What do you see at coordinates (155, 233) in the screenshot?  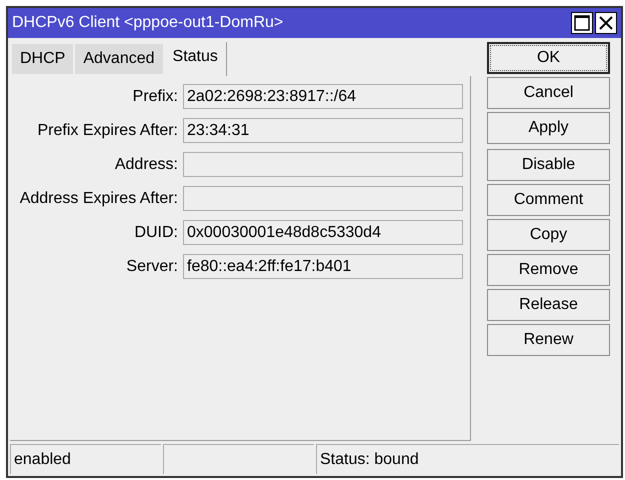 I see `field-label: DUID:` at bounding box center [155, 233].